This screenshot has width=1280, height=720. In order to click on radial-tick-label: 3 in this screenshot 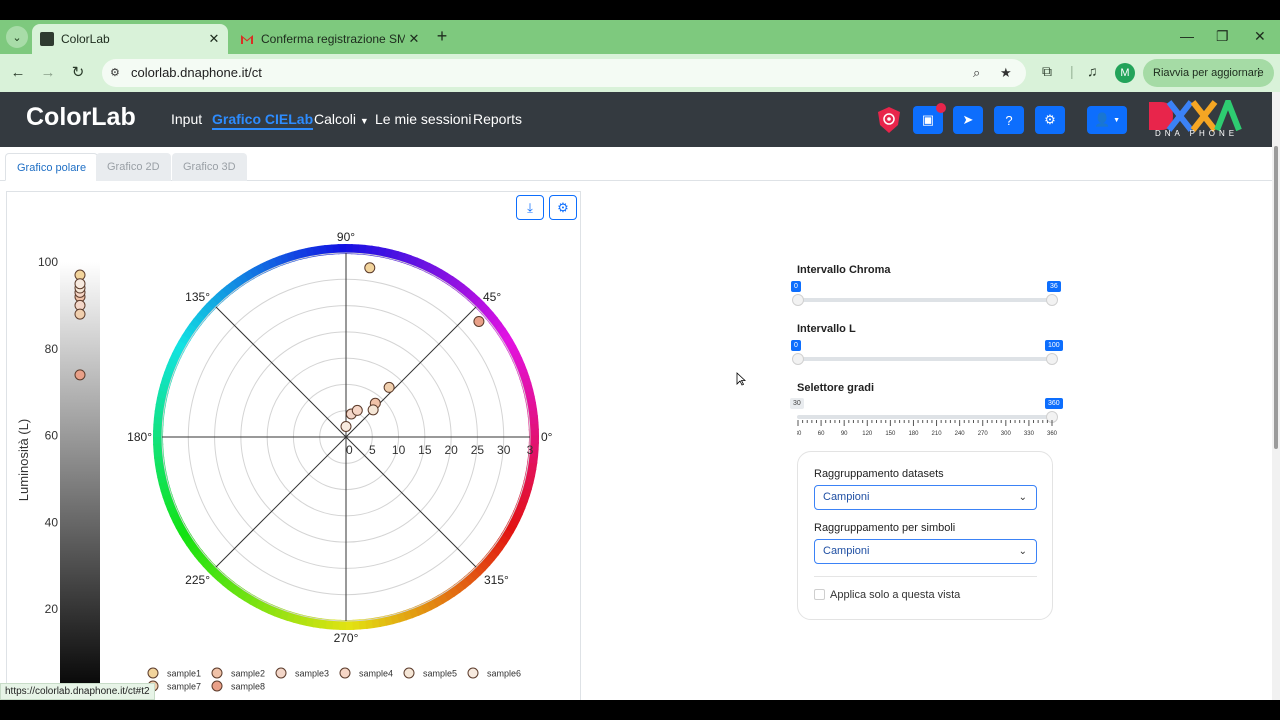, I will do `click(530, 450)`.